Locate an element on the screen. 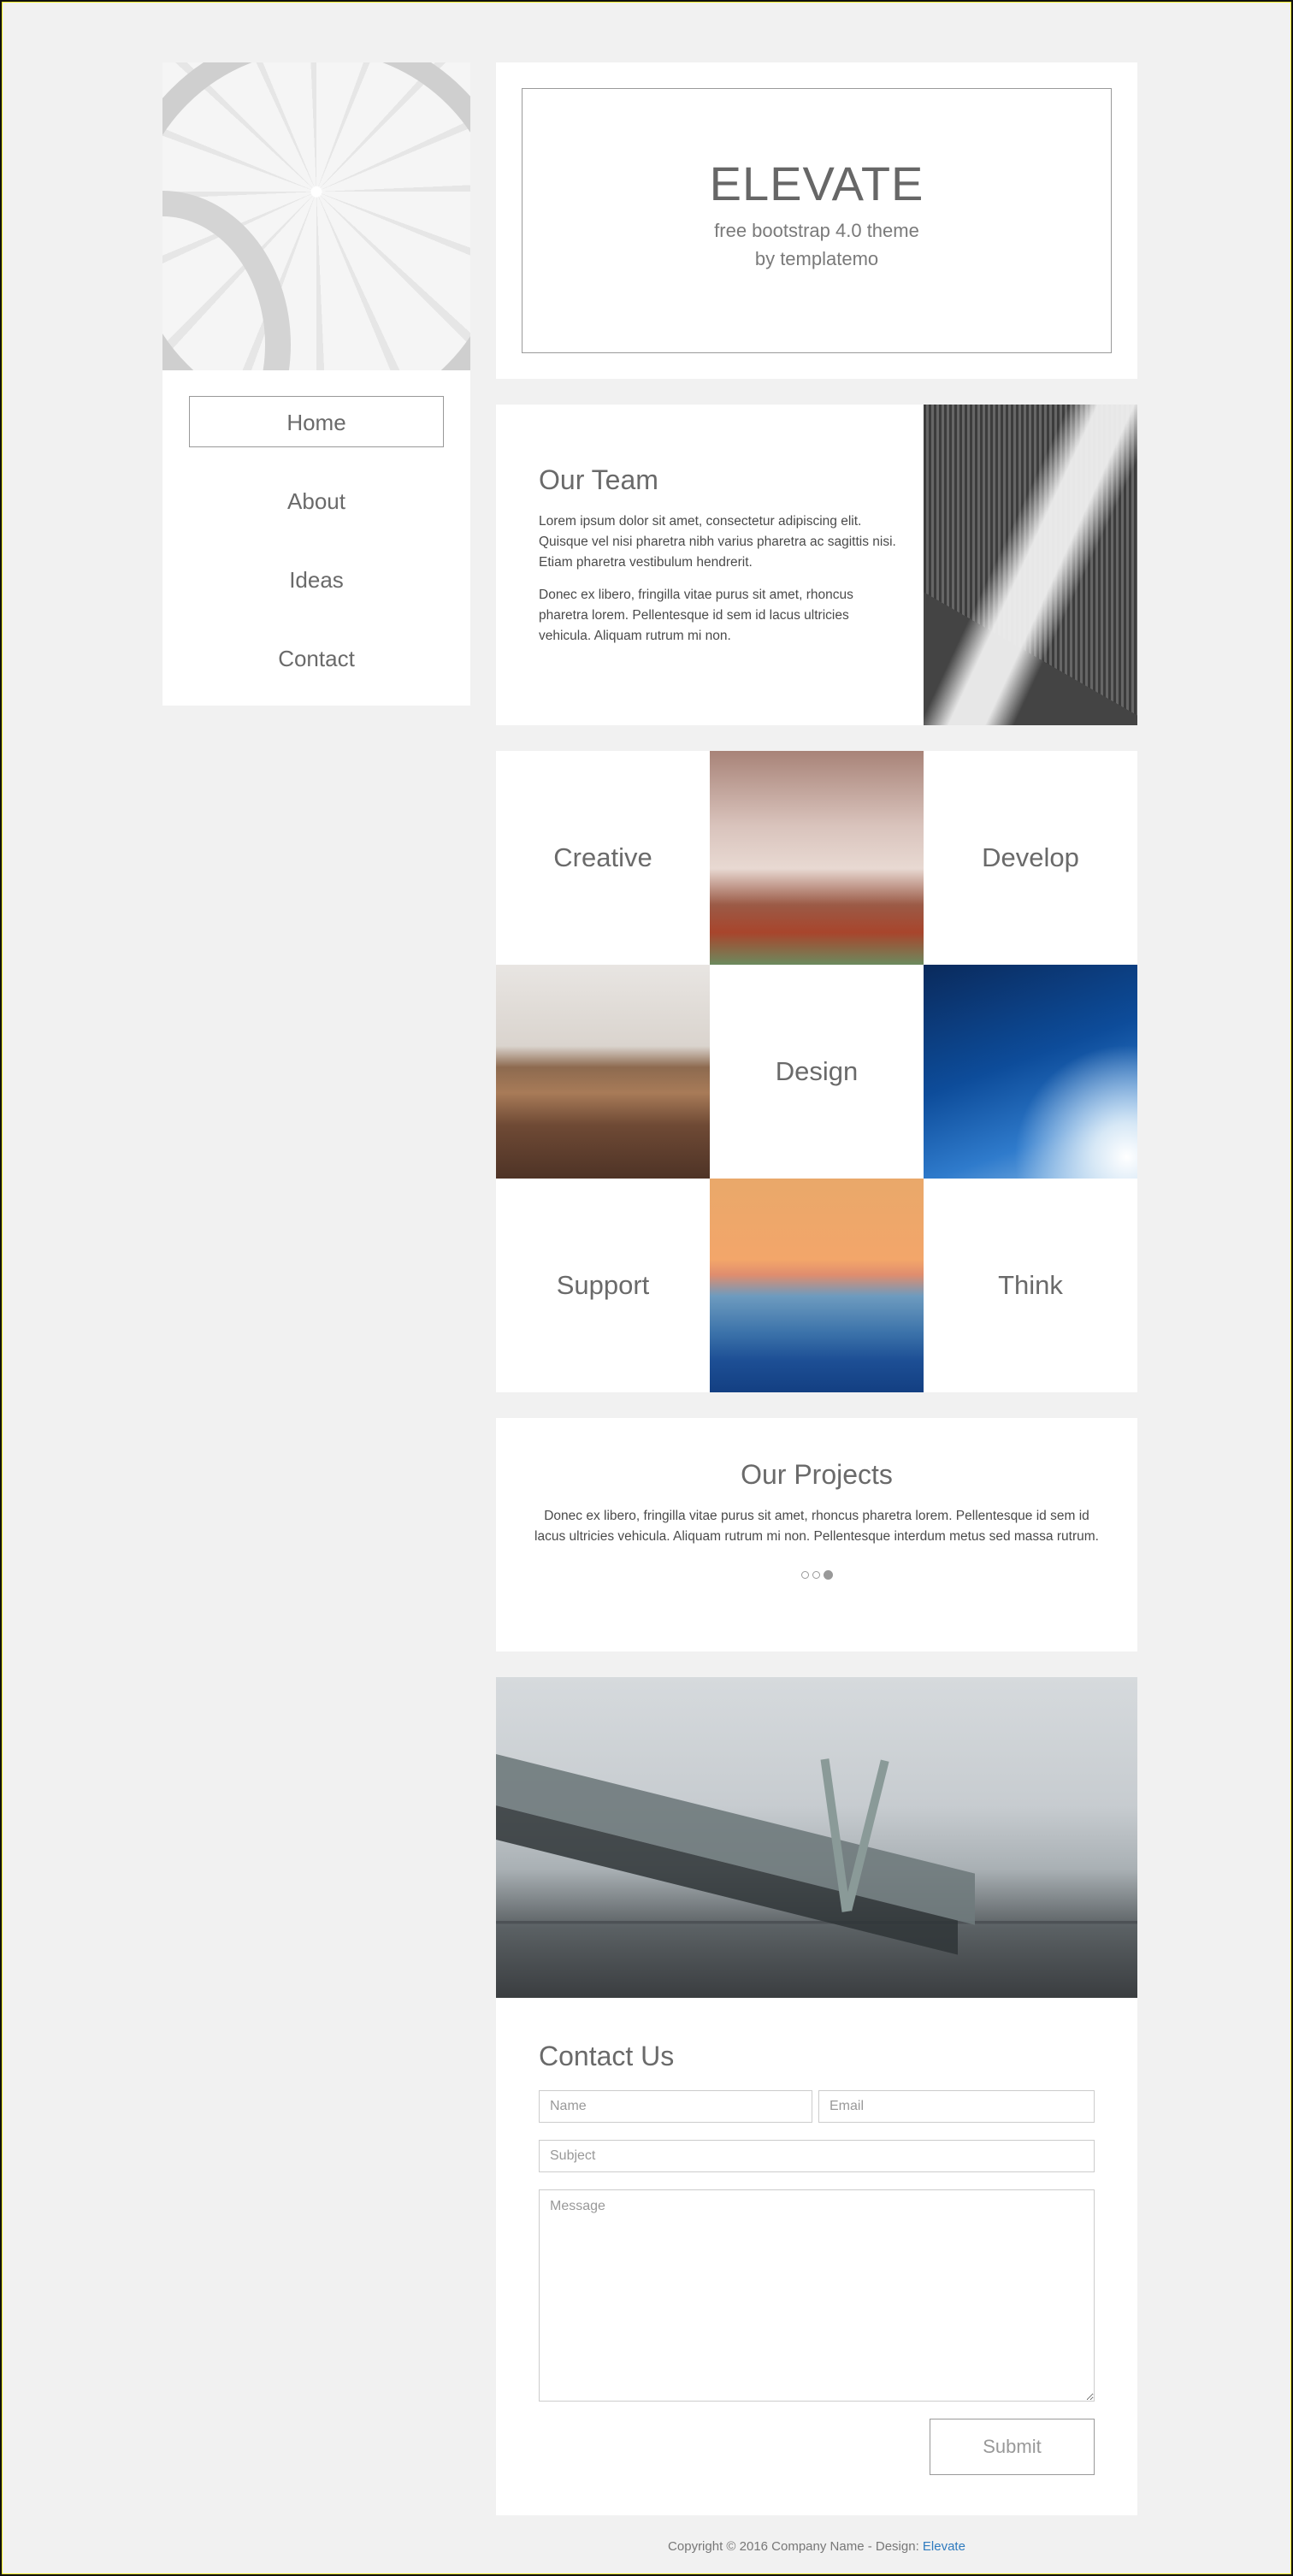 The width and height of the screenshot is (1293, 2576). mountain-sunset-image is located at coordinates (817, 1285).